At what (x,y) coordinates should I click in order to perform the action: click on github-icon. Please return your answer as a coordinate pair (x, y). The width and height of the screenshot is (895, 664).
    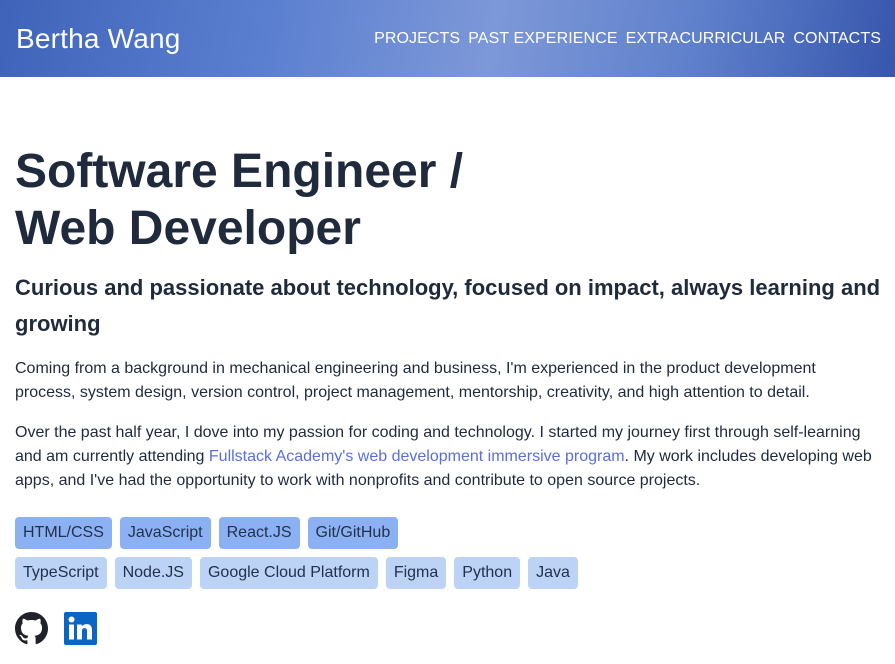
    Looking at the image, I should click on (31, 628).